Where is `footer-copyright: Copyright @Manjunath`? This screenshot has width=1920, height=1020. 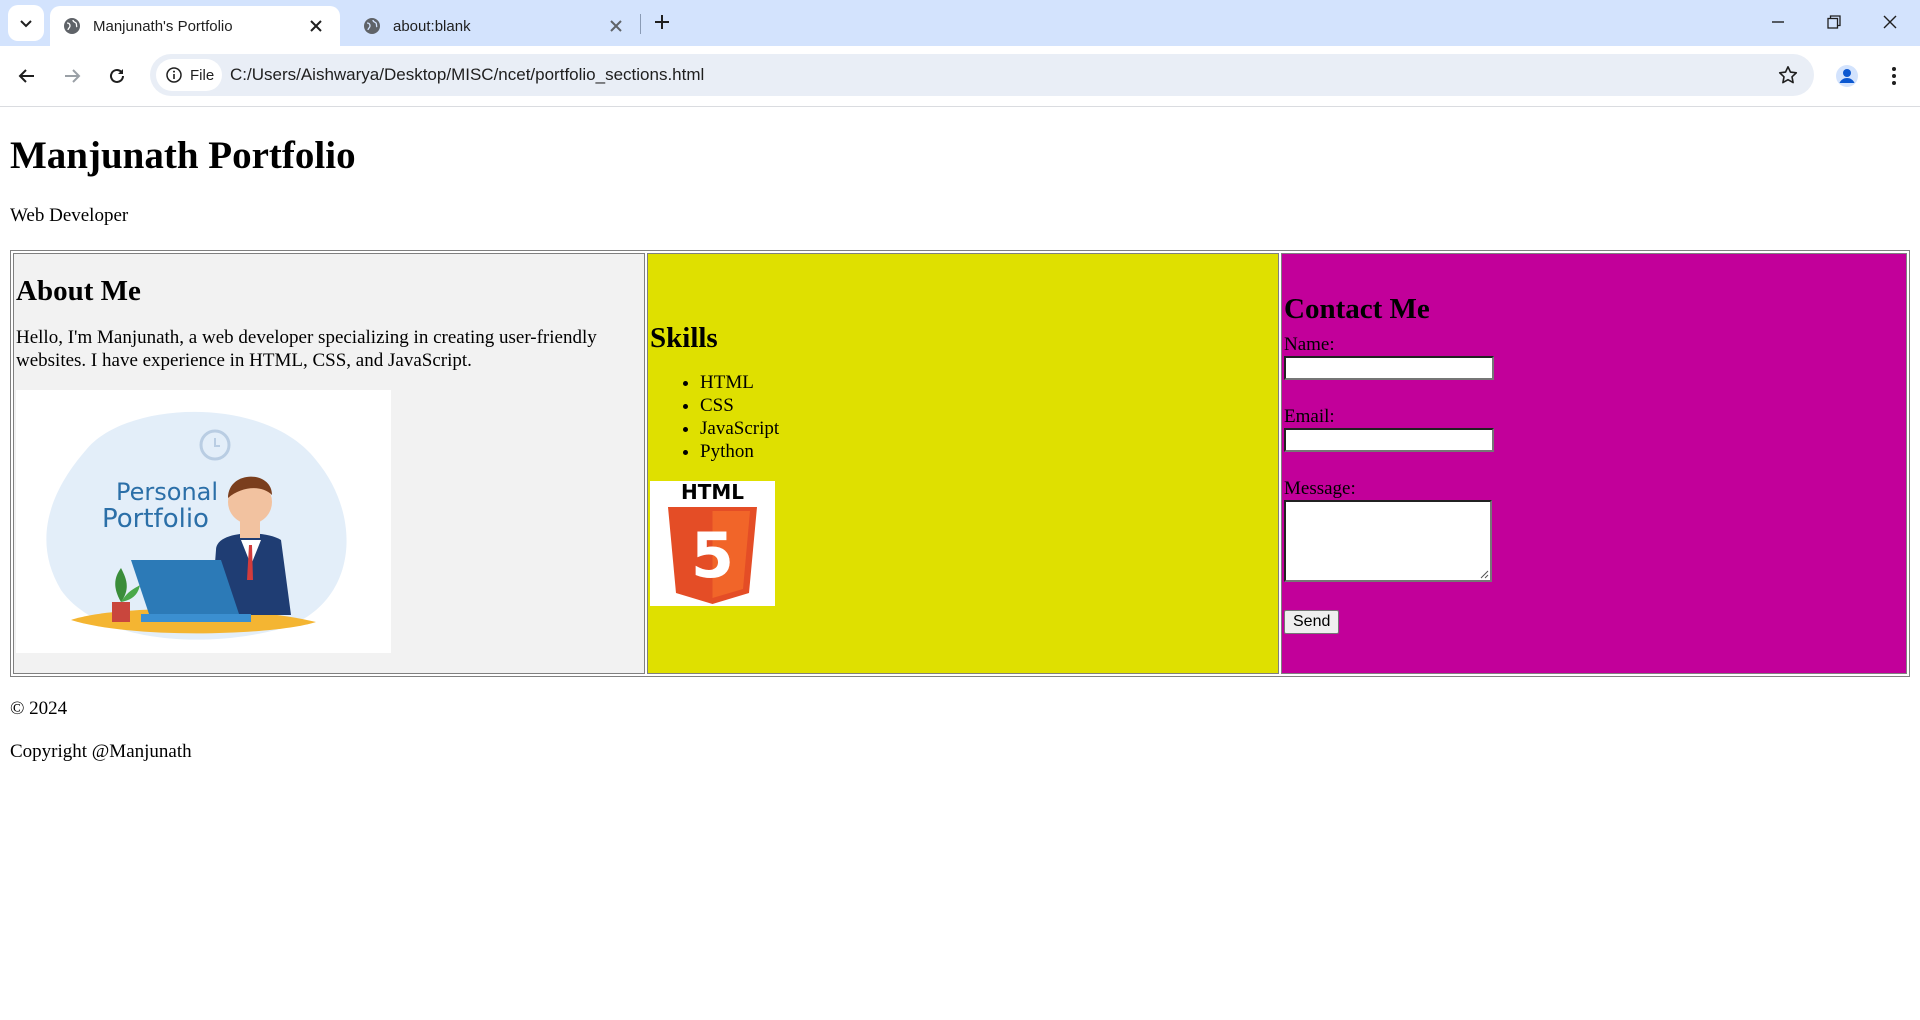
footer-copyright: Copyright @Manjunath is located at coordinates (101, 751).